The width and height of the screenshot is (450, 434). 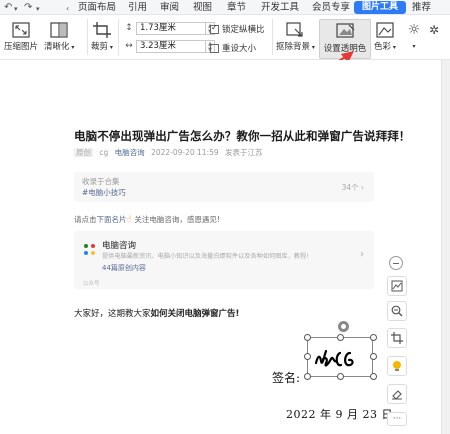 What do you see at coordinates (119, 246) in the screenshot?
I see `account-name: 电脑咨询` at bounding box center [119, 246].